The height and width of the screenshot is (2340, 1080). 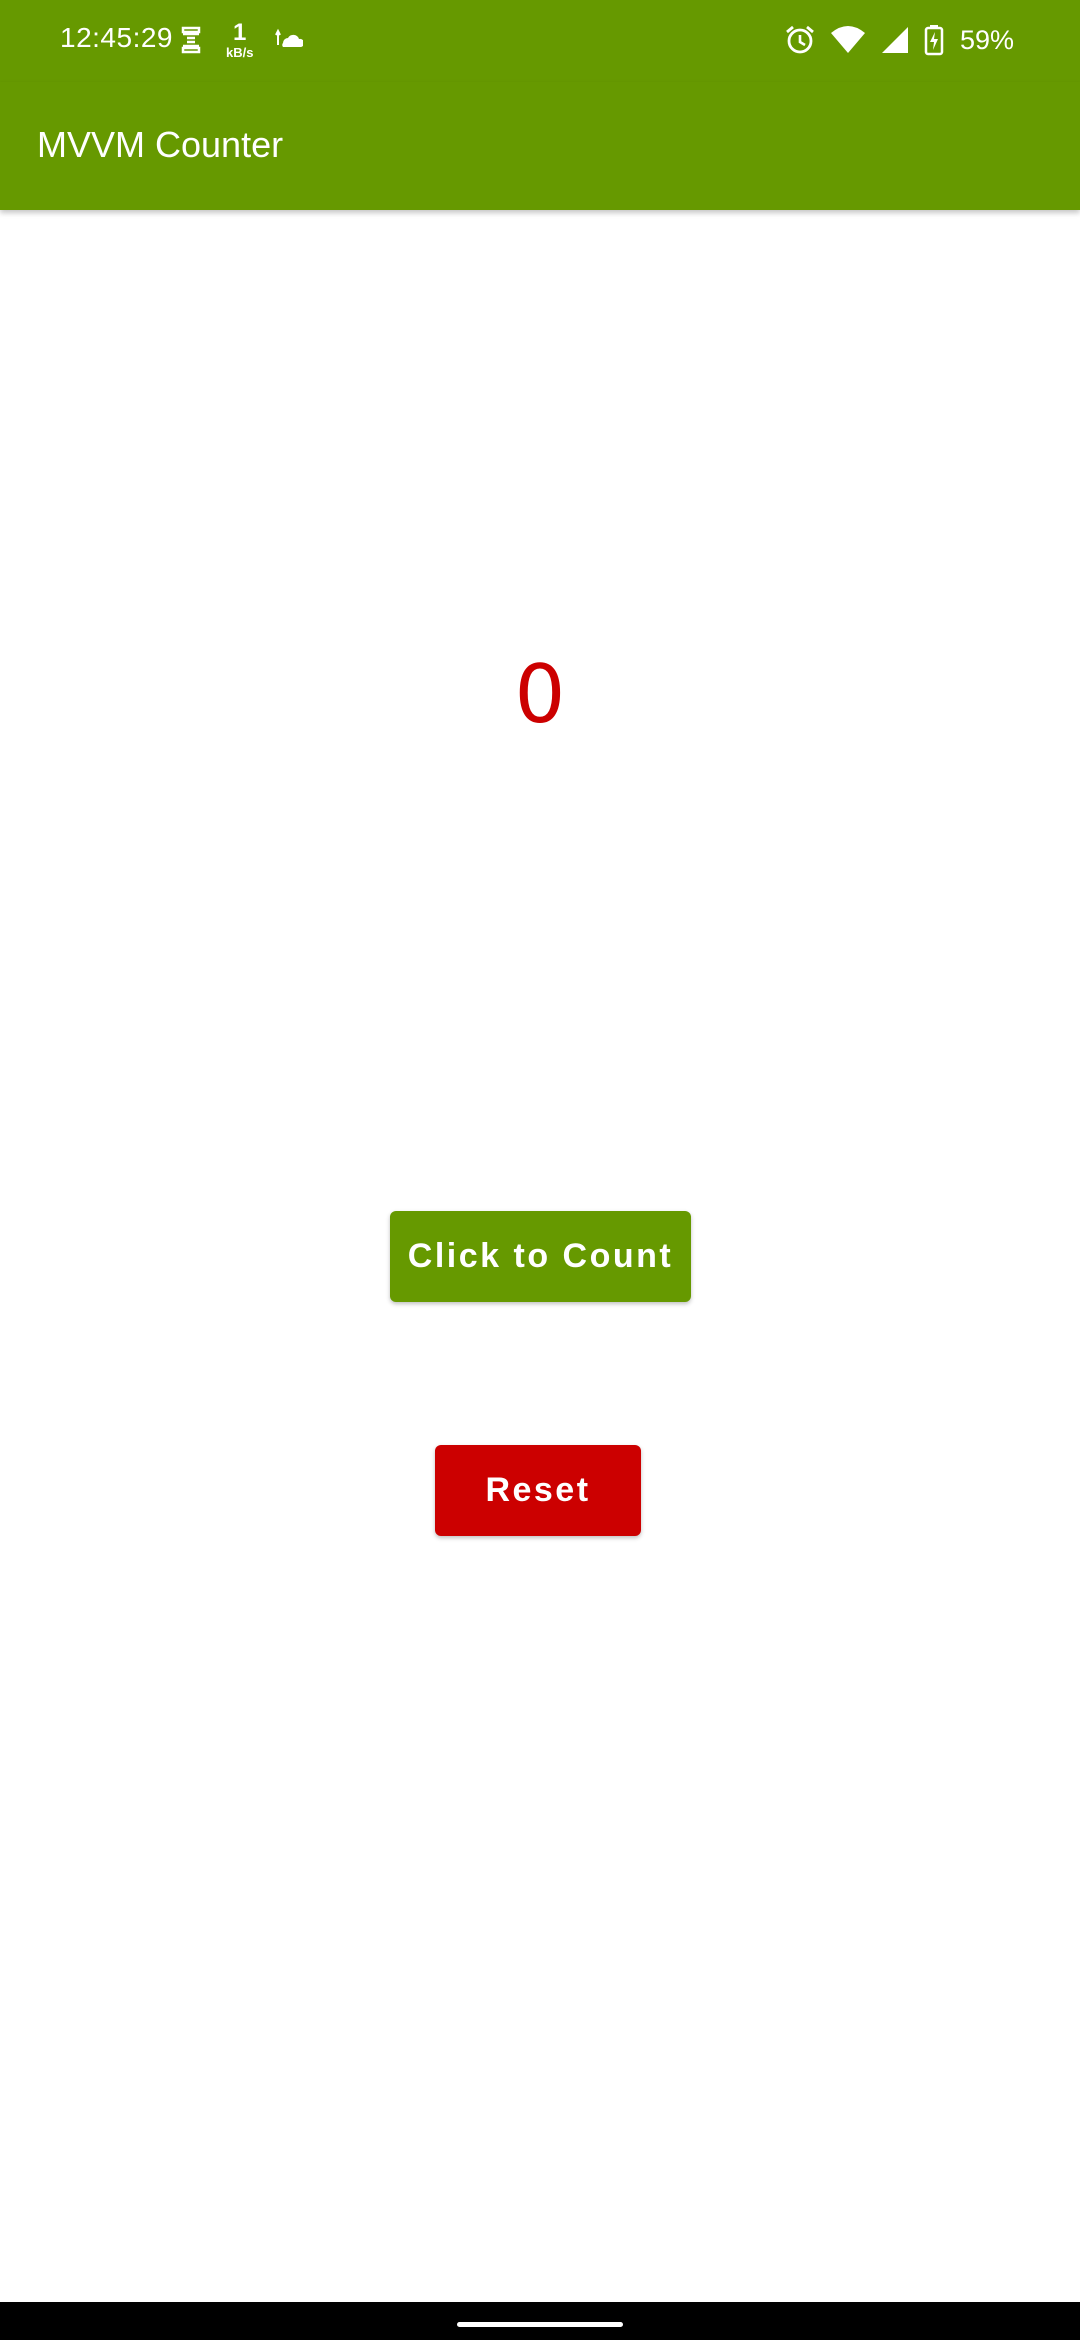 What do you see at coordinates (540, 2321) in the screenshot?
I see `navigation-bar` at bounding box center [540, 2321].